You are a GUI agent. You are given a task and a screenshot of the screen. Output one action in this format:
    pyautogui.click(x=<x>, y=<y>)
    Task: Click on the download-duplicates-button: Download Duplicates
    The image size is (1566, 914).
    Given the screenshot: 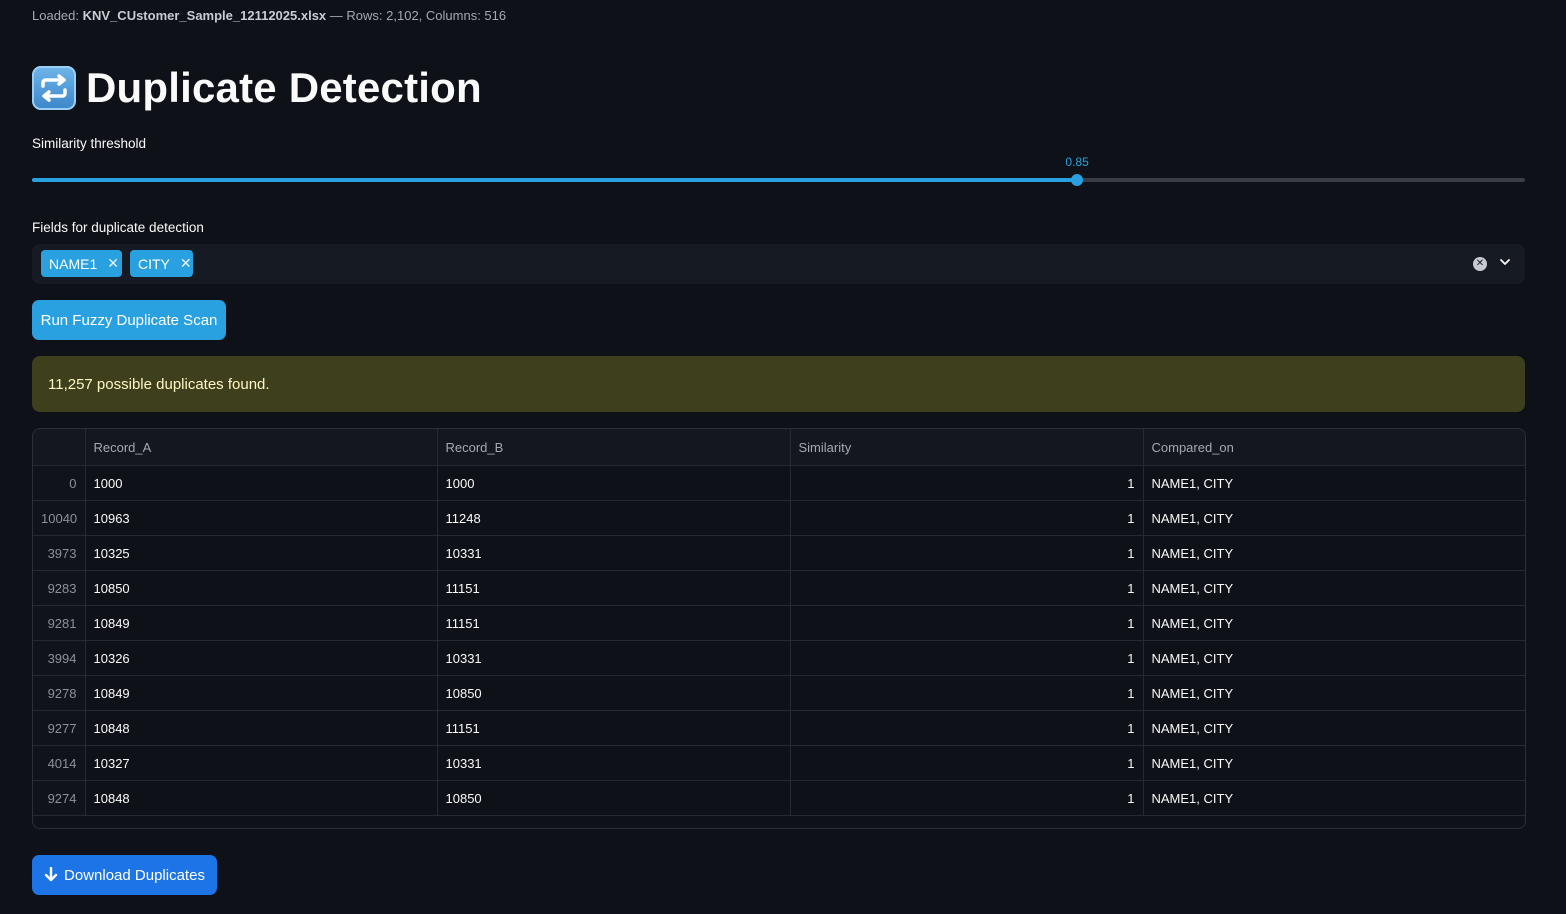 What is the action you would take?
    pyautogui.click(x=124, y=875)
    